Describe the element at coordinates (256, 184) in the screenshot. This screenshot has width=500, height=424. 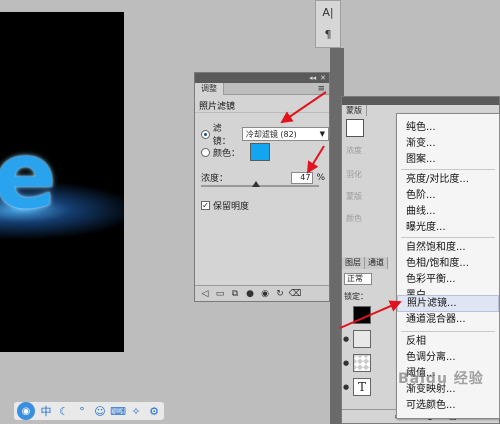
I see `density-slider-thumb` at that location.